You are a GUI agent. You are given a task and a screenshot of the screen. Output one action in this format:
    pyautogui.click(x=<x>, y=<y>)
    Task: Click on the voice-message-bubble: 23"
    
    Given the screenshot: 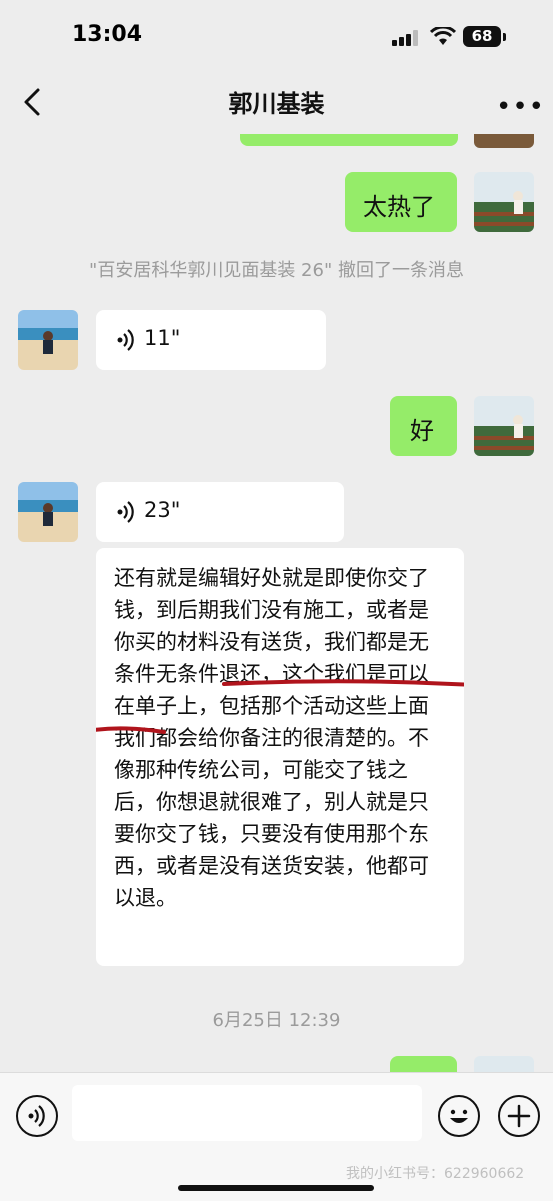 What is the action you would take?
    pyautogui.click(x=220, y=512)
    